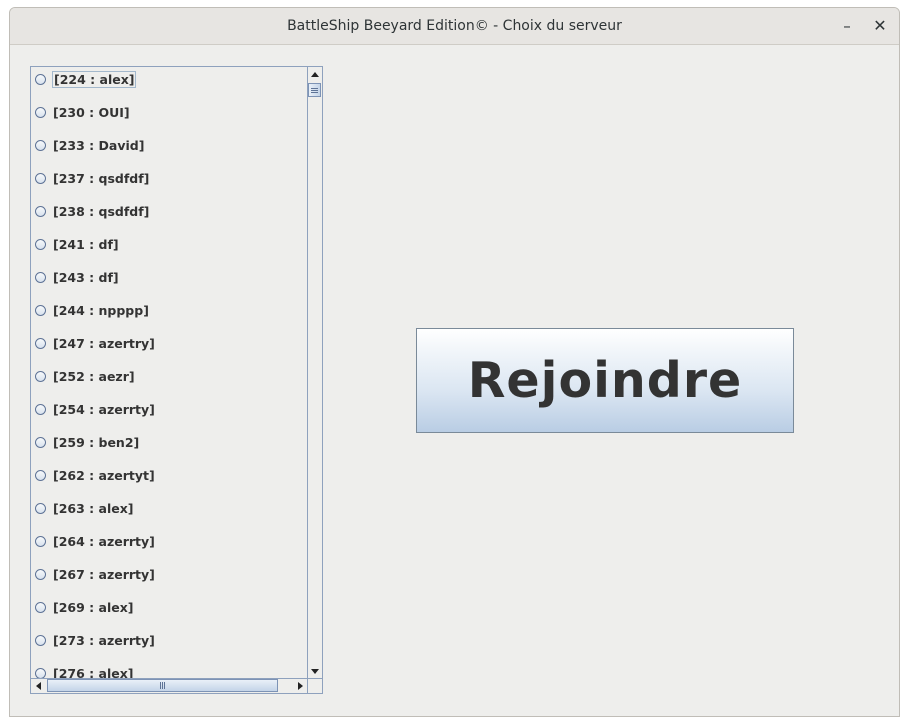  I want to click on arrow-up-icon, so click(315, 74).